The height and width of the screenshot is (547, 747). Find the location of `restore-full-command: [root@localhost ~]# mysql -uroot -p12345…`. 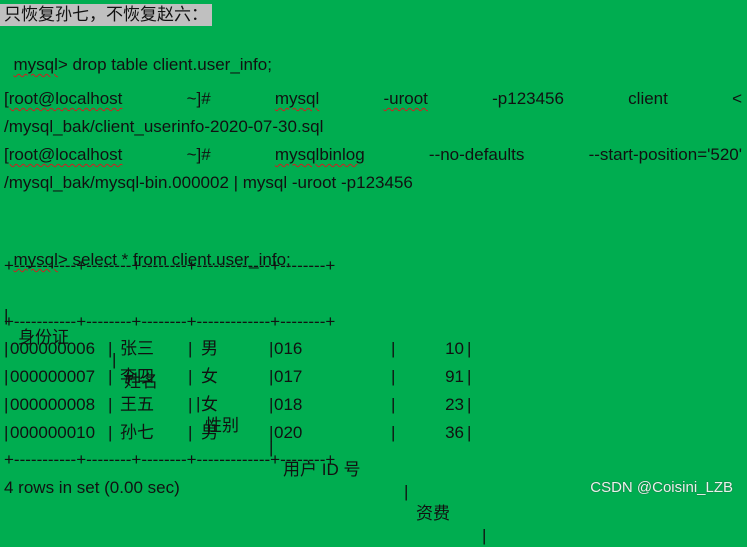

restore-full-command: [root@localhost ~]# mysql -uroot -p12345… is located at coordinates (373, 99).